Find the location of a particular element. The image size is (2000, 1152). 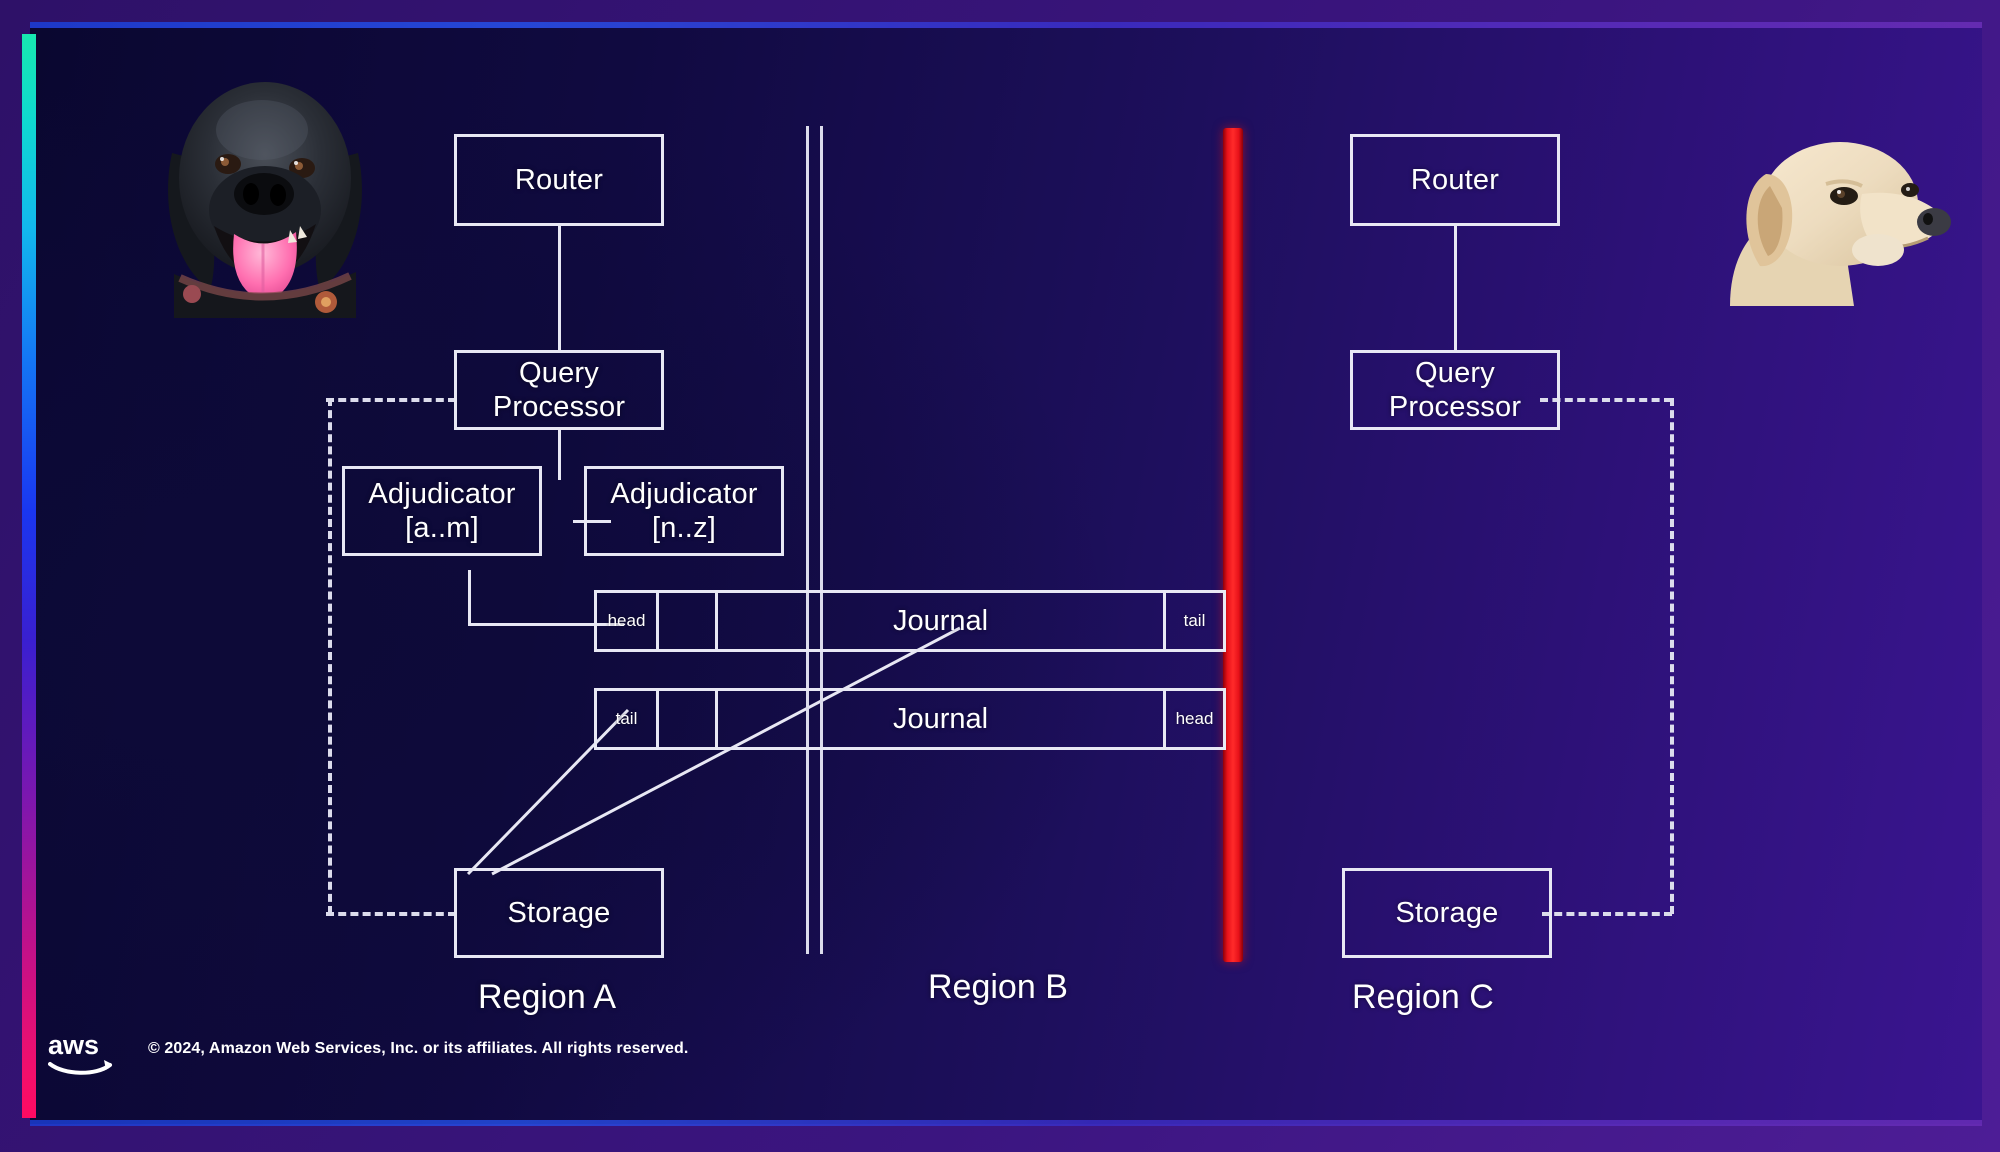

journal-top-tail-label: tail is located at coordinates (1194, 620).